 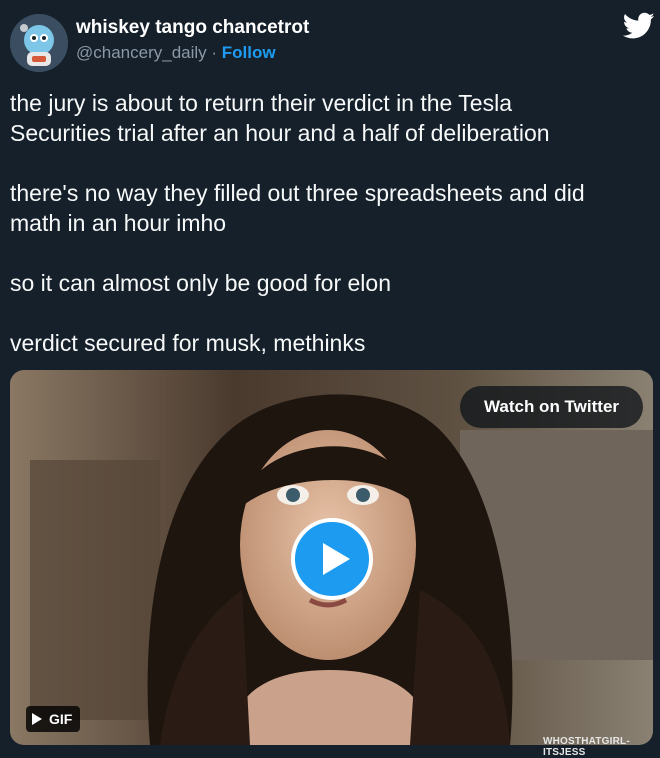 I want to click on gif-badge: GIF, so click(x=53, y=719).